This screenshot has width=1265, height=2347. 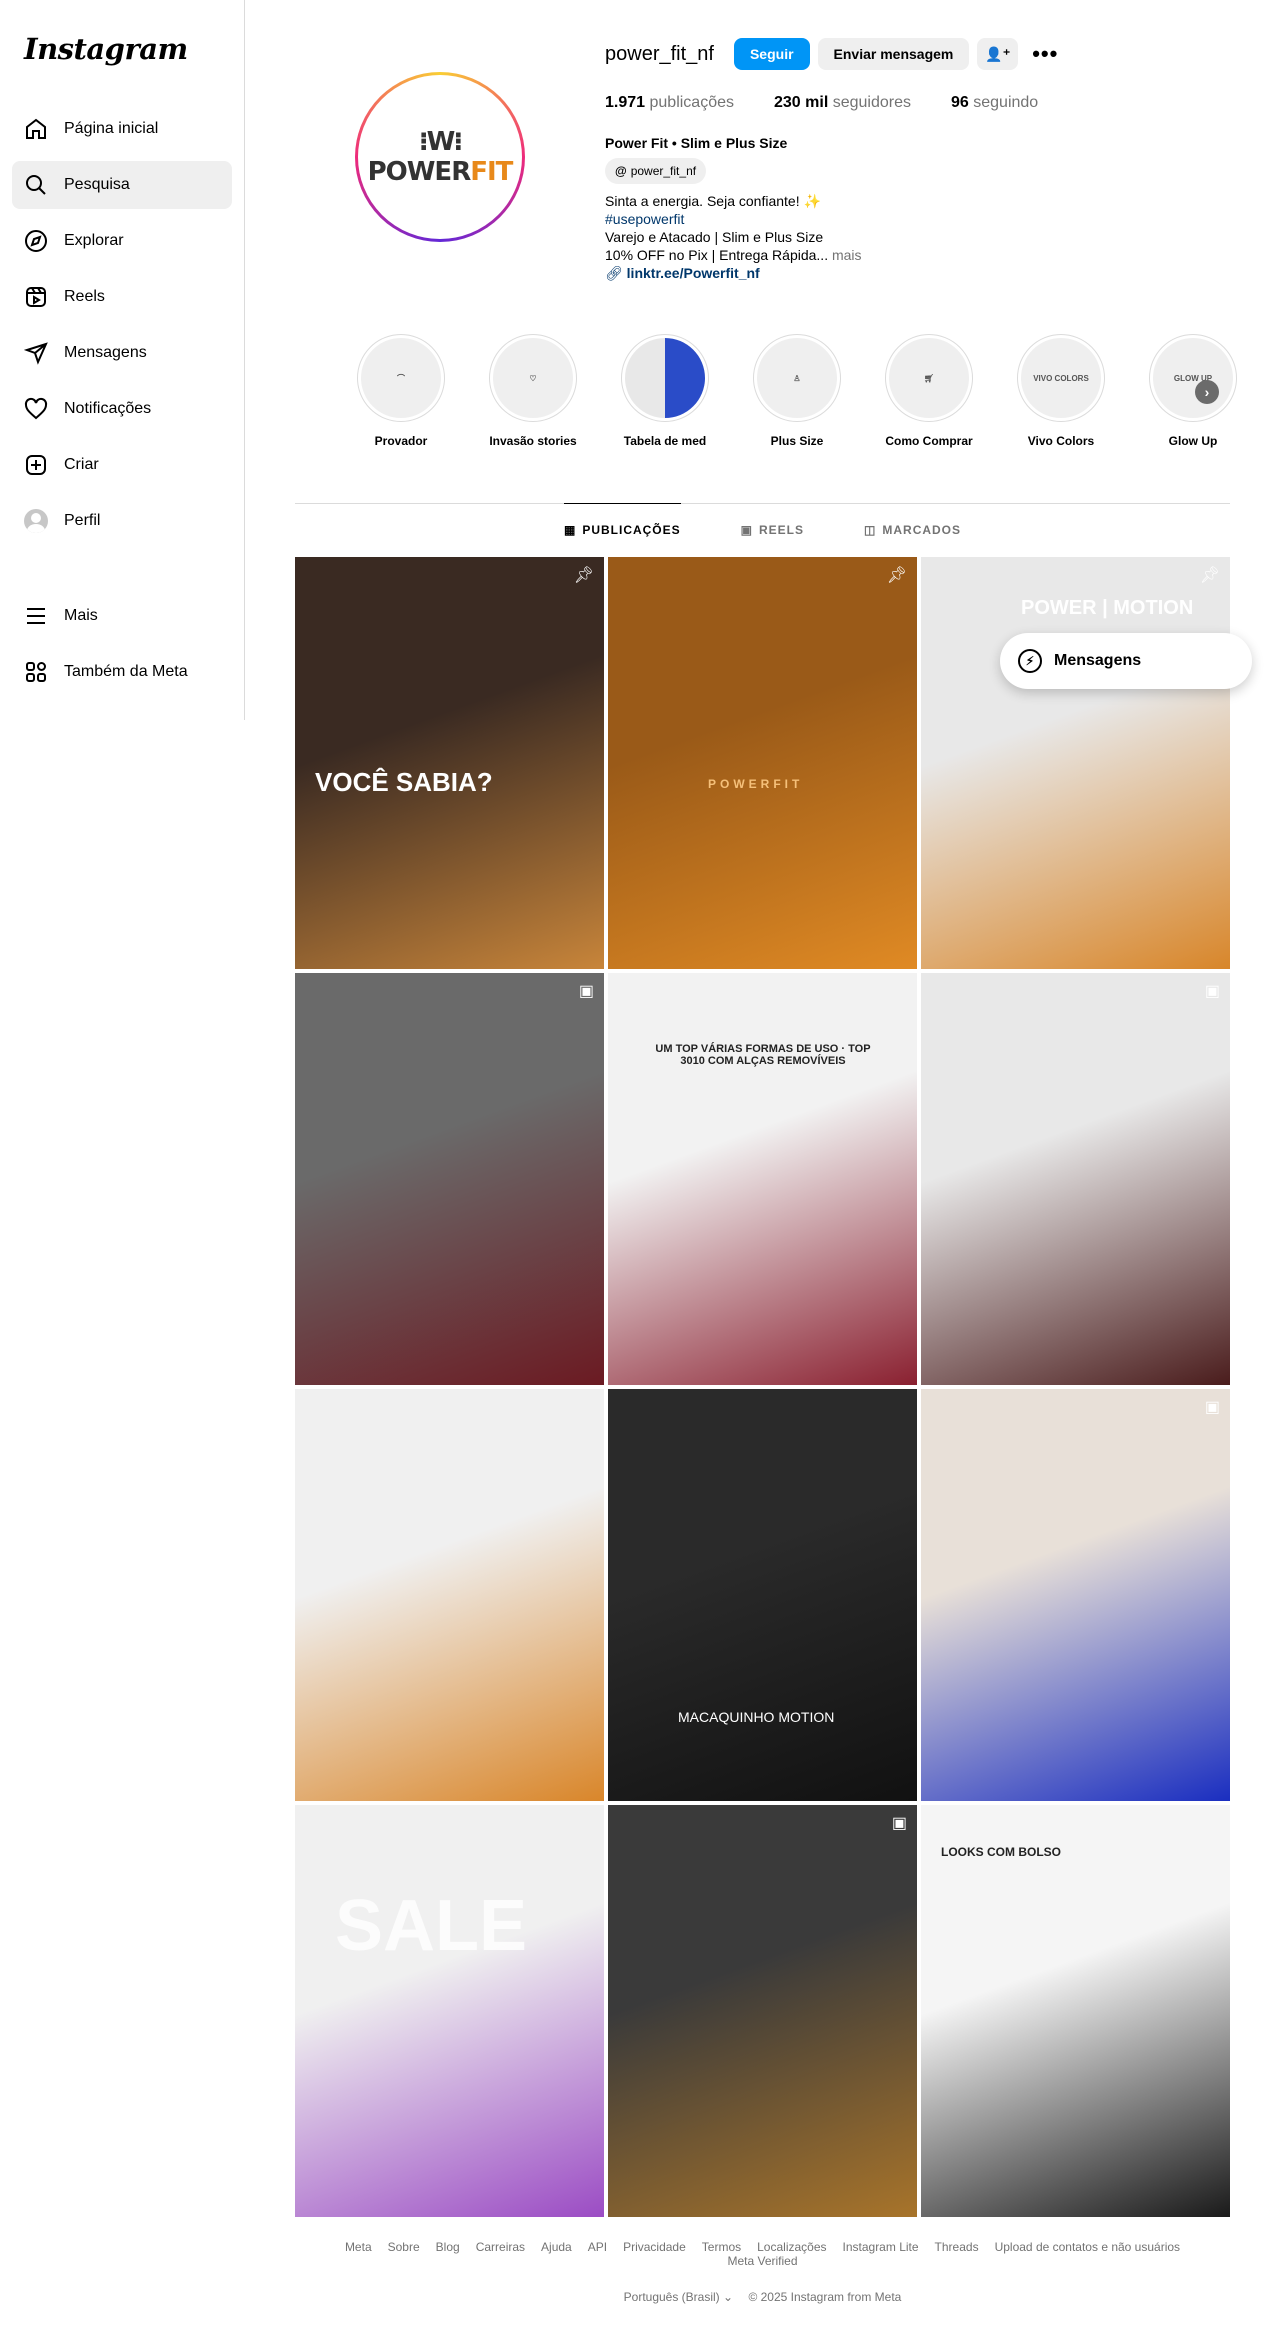 I want to click on send-message-button: Enviar mensagem, so click(x=893, y=54).